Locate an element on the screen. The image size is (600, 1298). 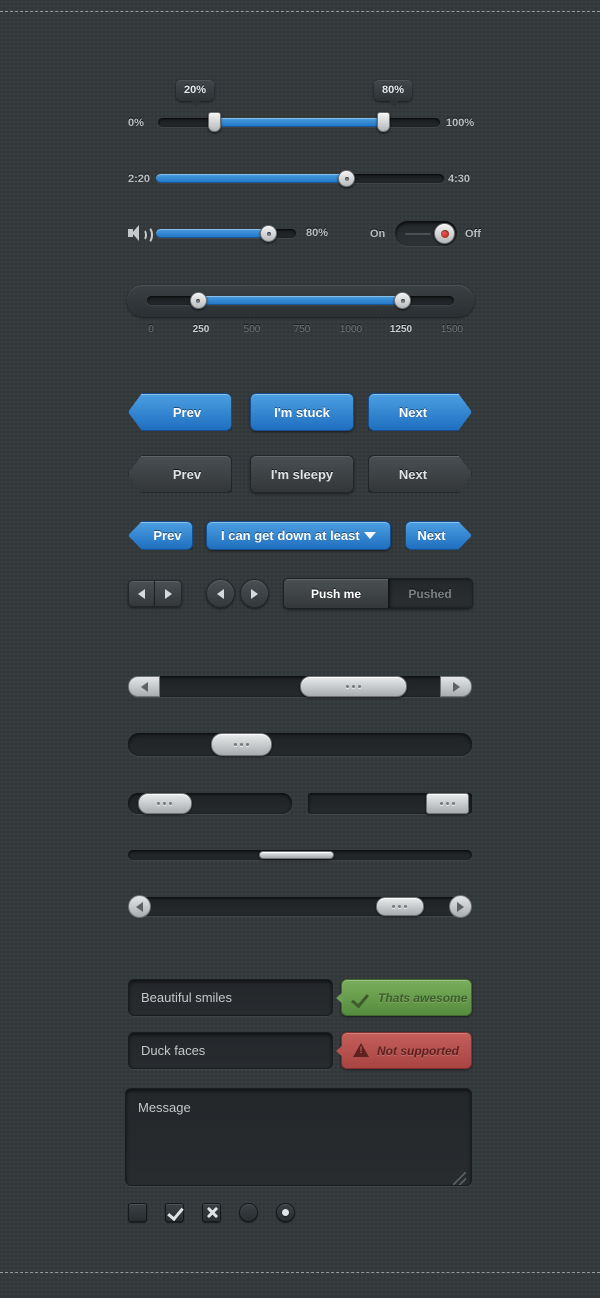
arrow-left-button is located at coordinates (141, 593).